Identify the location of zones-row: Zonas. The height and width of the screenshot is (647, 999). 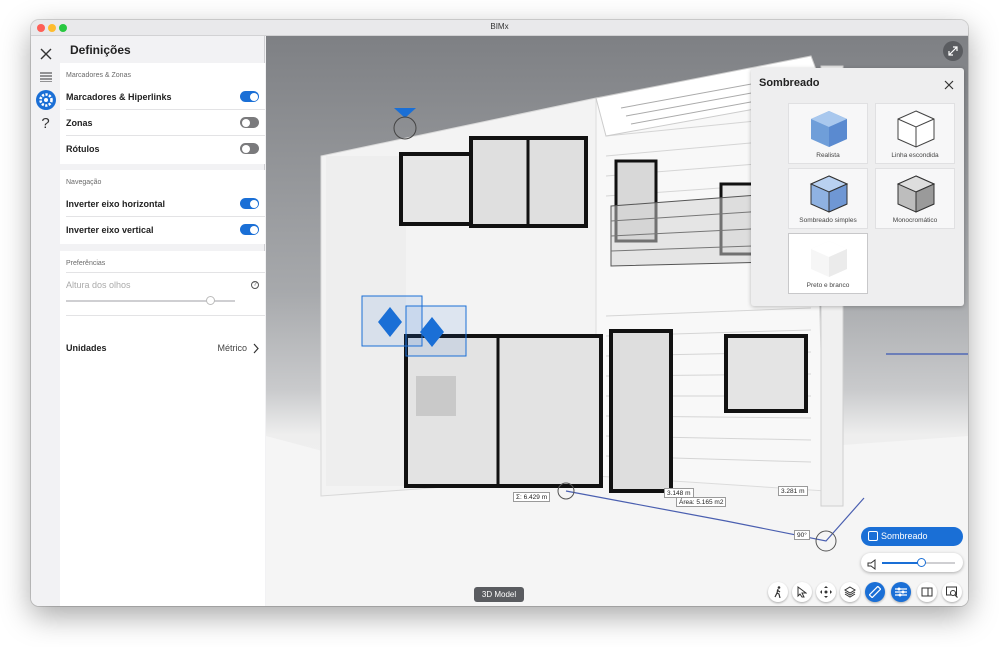
(165, 123).